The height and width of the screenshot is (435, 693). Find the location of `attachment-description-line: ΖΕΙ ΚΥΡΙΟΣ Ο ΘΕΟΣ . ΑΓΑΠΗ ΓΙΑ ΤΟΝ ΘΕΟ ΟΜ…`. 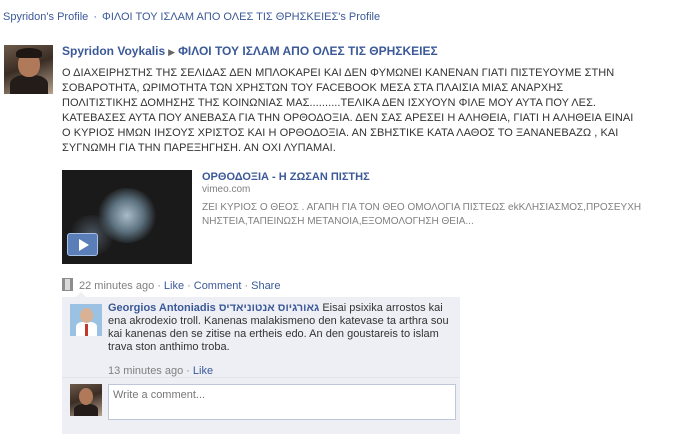

attachment-description-line: ΖΕΙ ΚΥΡΙΟΣ Ο ΘΕΟΣ . ΑΓΑΠΗ ΓΙΑ ΤΟΝ ΘΕΟ ΟΜ… is located at coordinates (422, 207).